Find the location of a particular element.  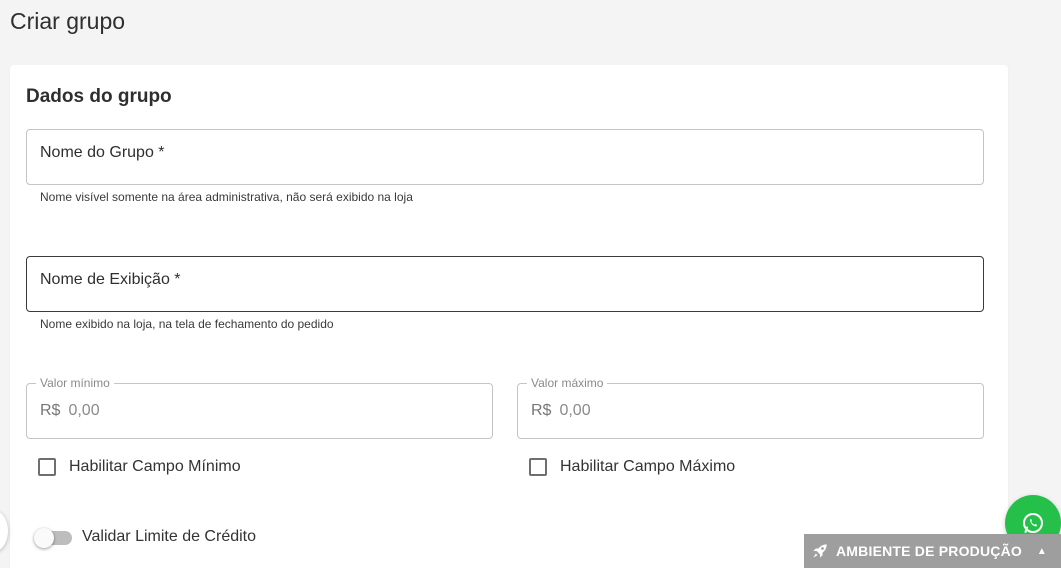

max-value-placeholder: 0,00 is located at coordinates (575, 410).